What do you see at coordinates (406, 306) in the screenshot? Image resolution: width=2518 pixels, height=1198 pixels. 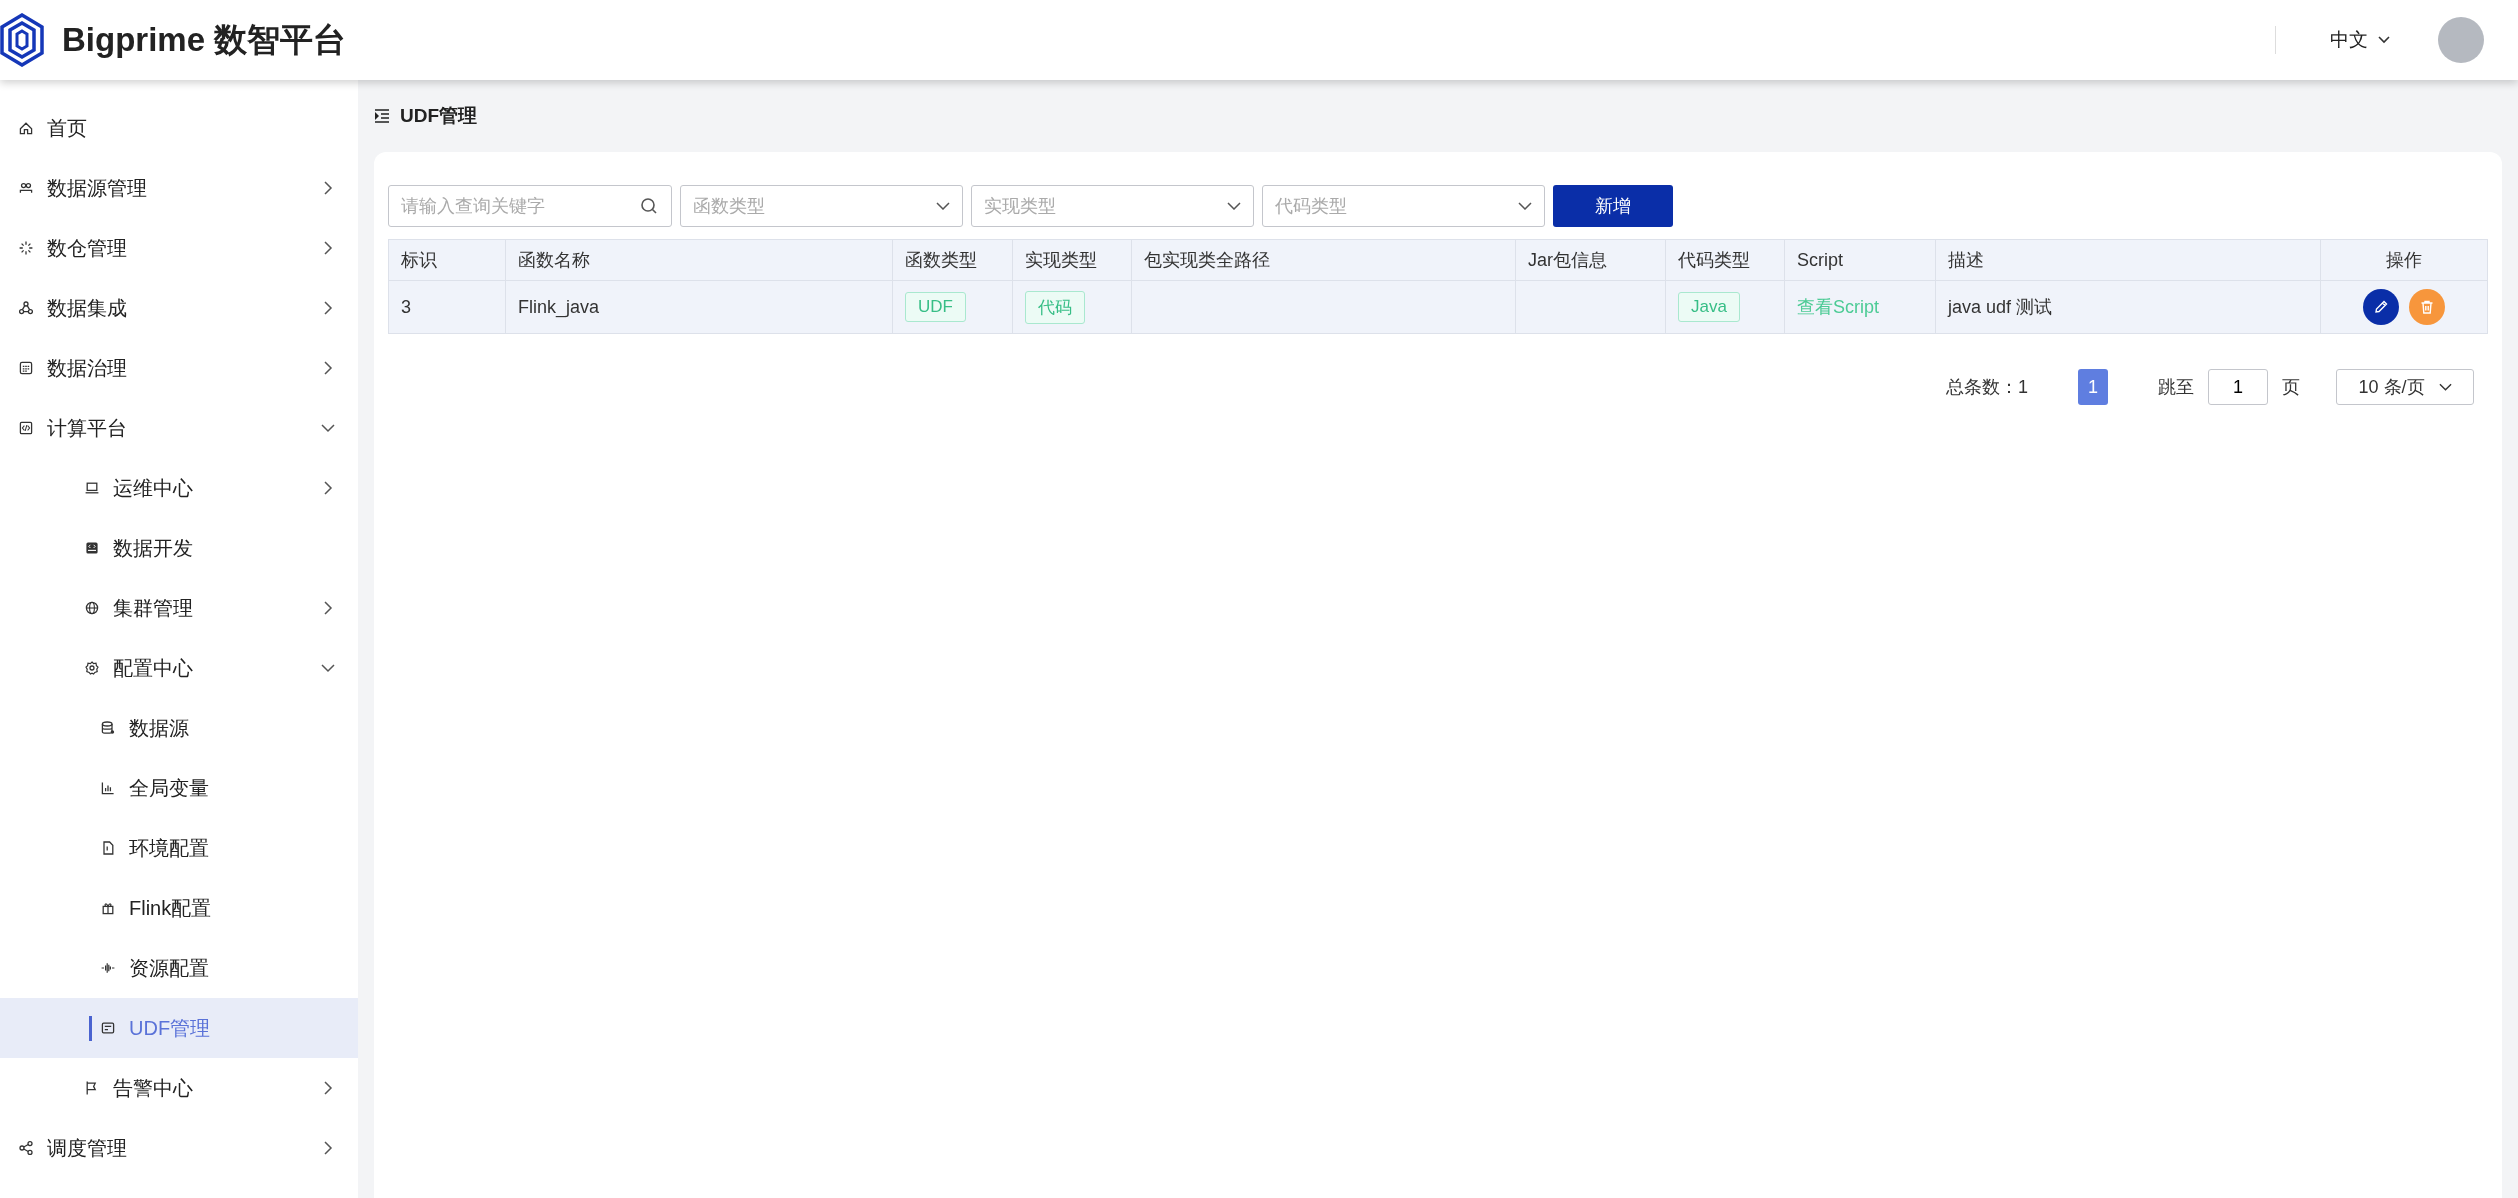 I see `table-cell: 3` at bounding box center [406, 306].